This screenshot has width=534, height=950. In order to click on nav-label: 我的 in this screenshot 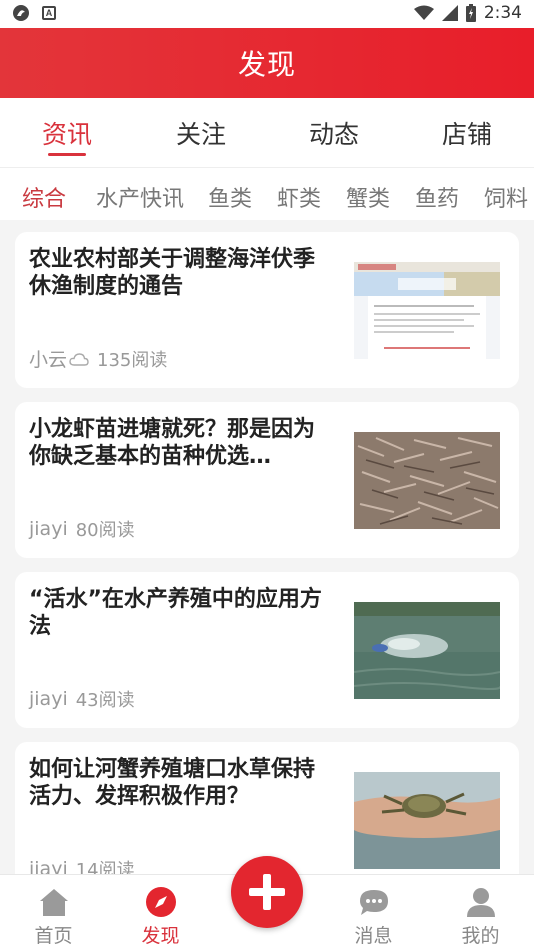, I will do `click(480, 936)`.